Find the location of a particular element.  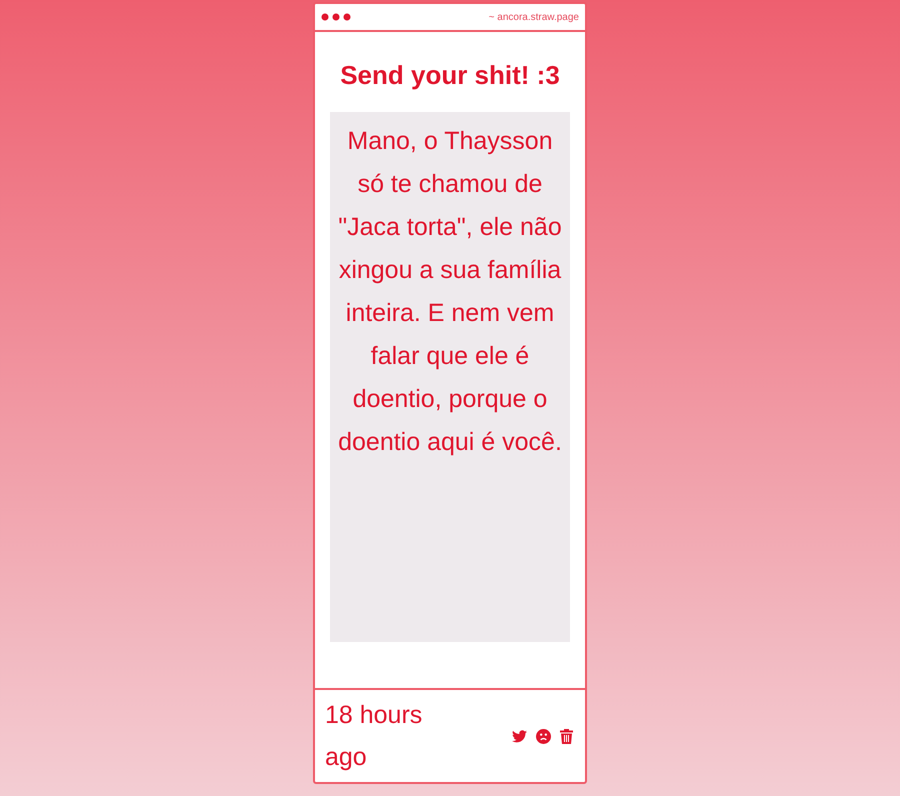

window-dots-icon is located at coordinates (336, 17).